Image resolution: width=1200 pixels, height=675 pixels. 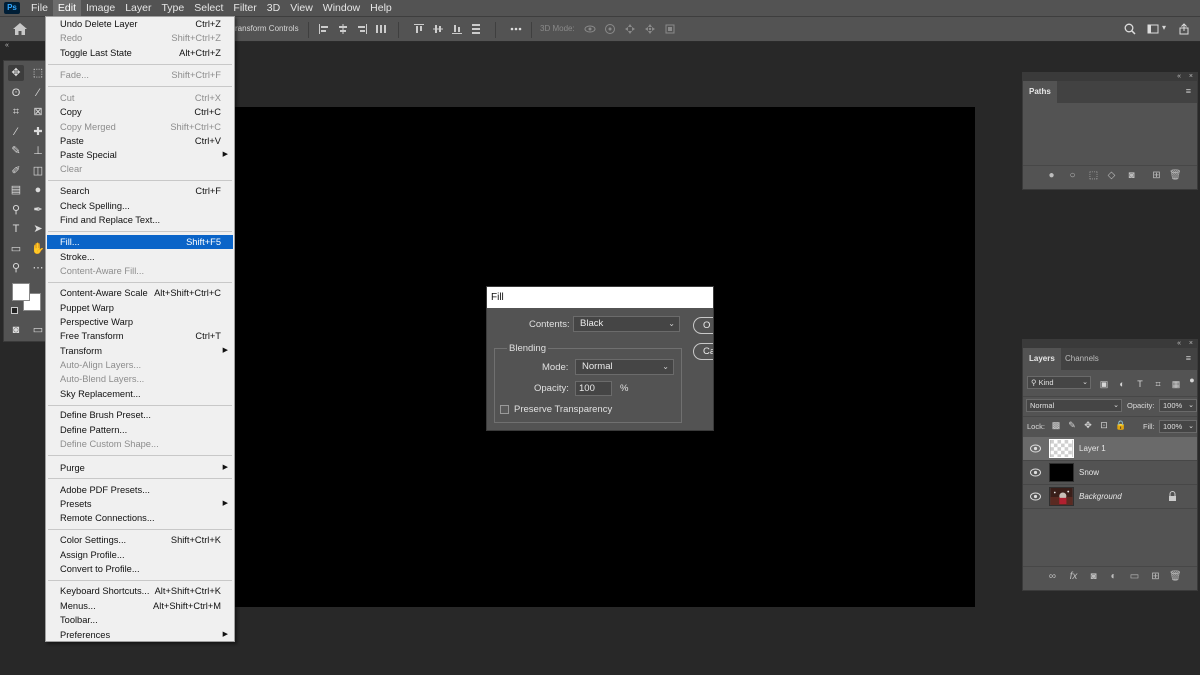 What do you see at coordinates (563, 409) in the screenshot?
I see `preserve-transparency-label: Preserve Transparency` at bounding box center [563, 409].